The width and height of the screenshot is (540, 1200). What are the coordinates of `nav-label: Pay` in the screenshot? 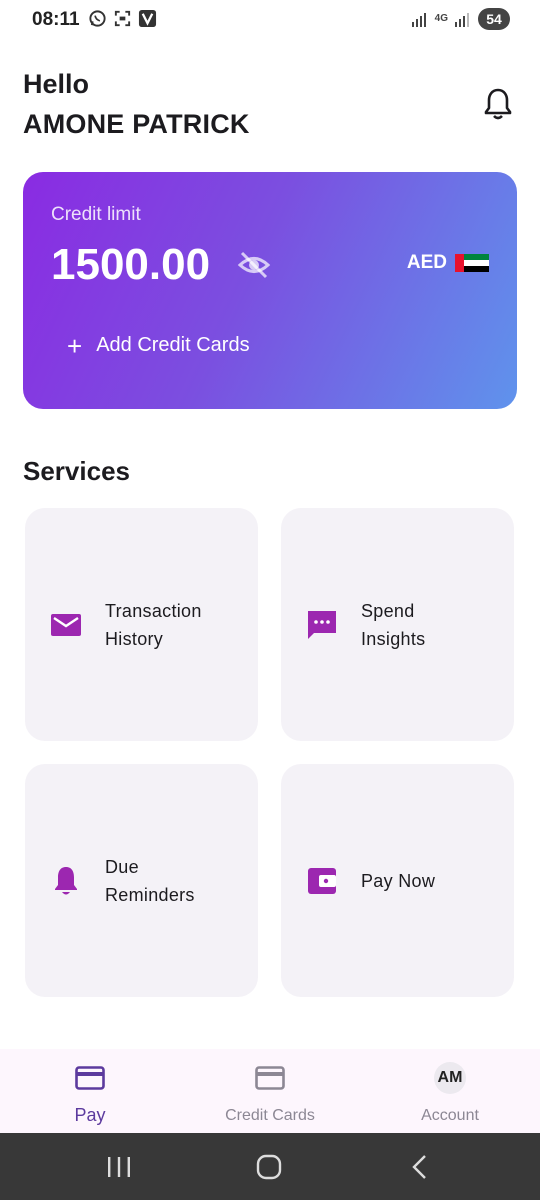 It's located at (90, 1115).